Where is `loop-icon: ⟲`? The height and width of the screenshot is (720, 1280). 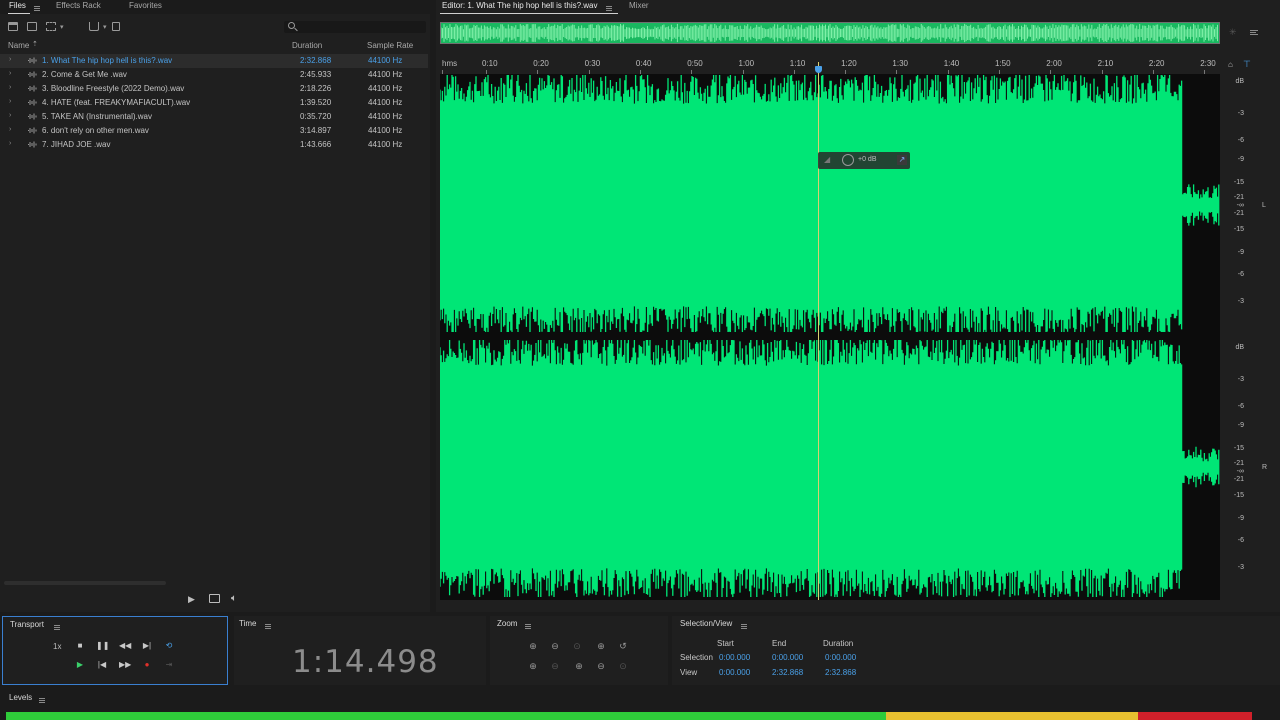 loop-icon: ⟲ is located at coordinates (169, 646).